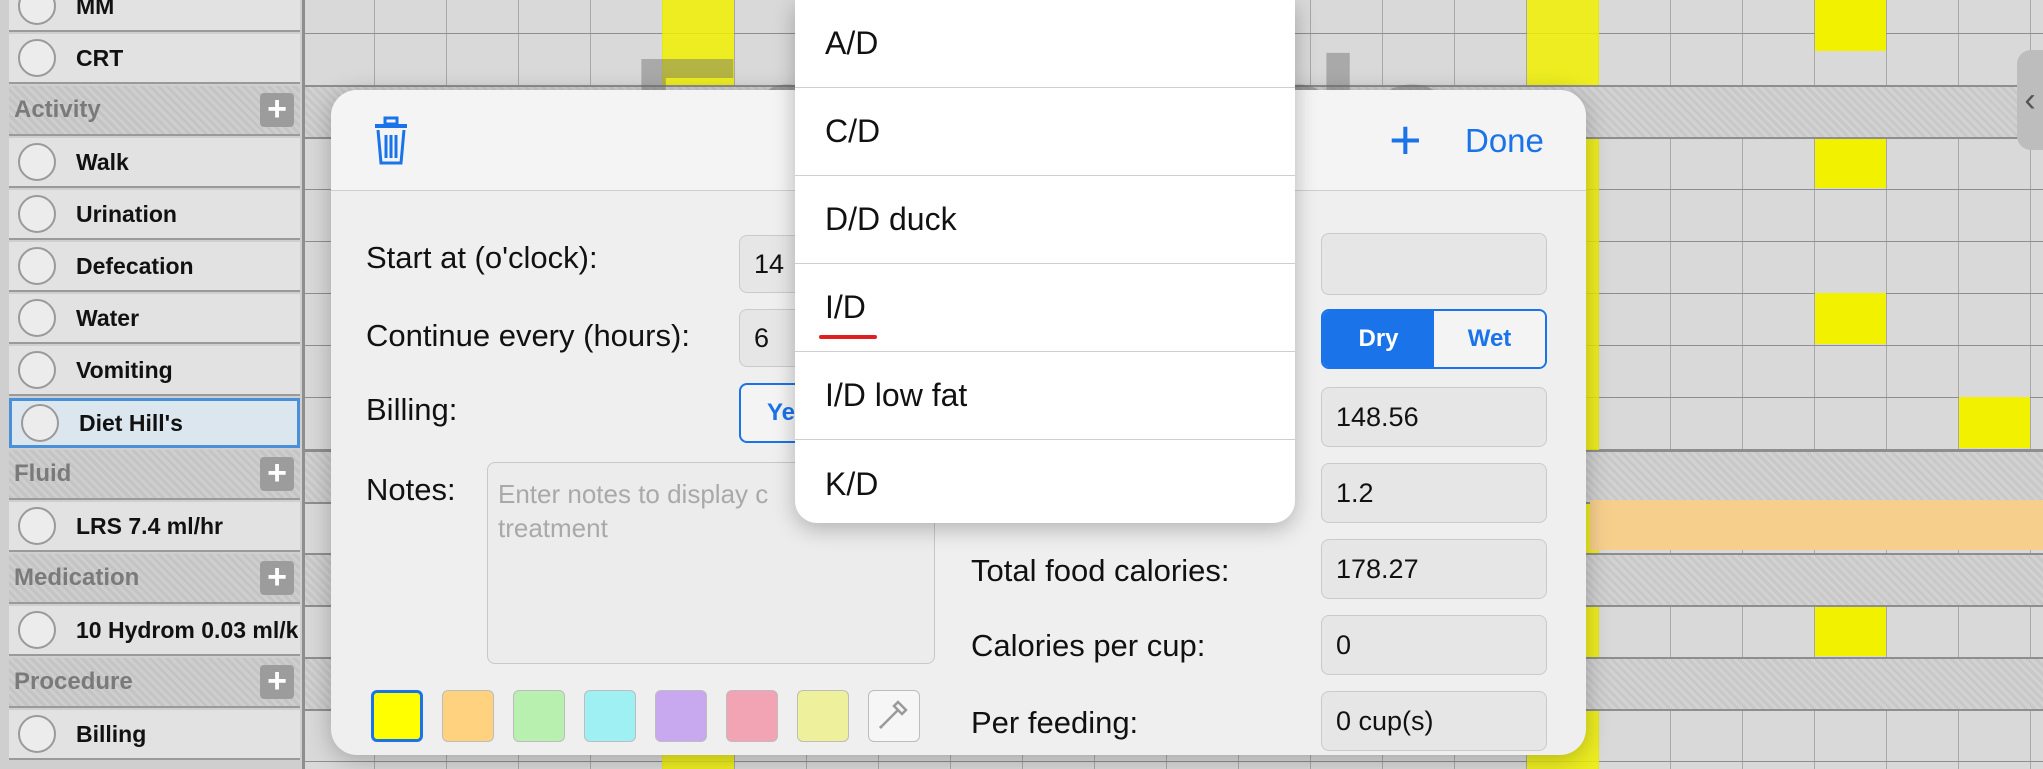 The width and height of the screenshot is (2043, 769). Describe the element at coordinates (852, 43) in the screenshot. I see `diet-option-label: A/D` at that location.